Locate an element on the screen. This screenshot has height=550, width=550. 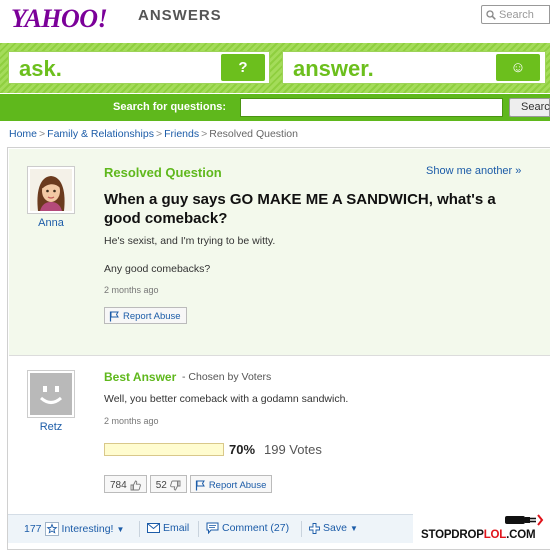
question-timestamp: 2 months ago is located at coordinates (131, 290).